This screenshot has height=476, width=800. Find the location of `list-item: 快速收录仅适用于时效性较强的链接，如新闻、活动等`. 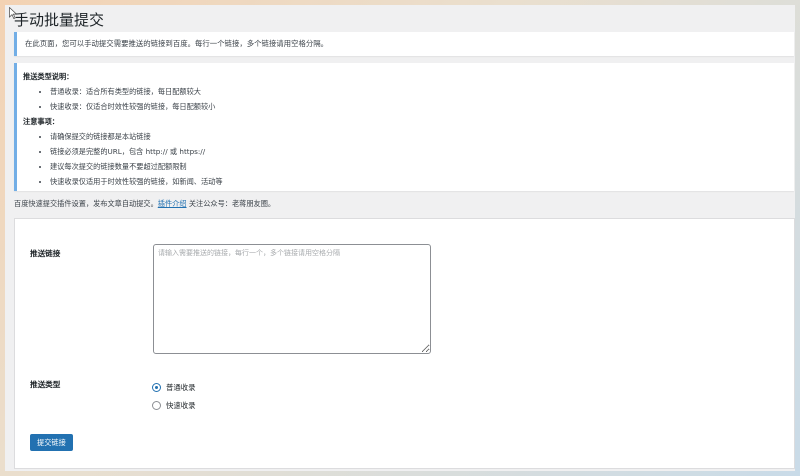

list-item: 快速收录仅适用于时效性较强的链接，如新闻、活动等 is located at coordinates (422, 181).